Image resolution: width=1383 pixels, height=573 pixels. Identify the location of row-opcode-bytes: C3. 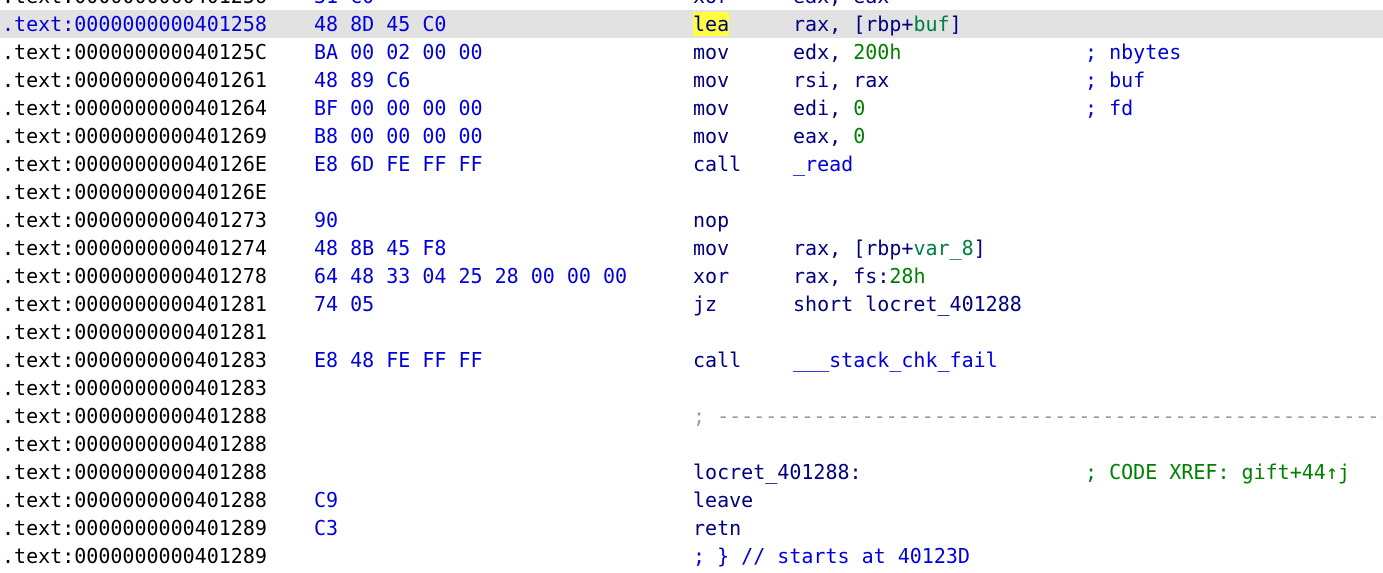
(326, 528).